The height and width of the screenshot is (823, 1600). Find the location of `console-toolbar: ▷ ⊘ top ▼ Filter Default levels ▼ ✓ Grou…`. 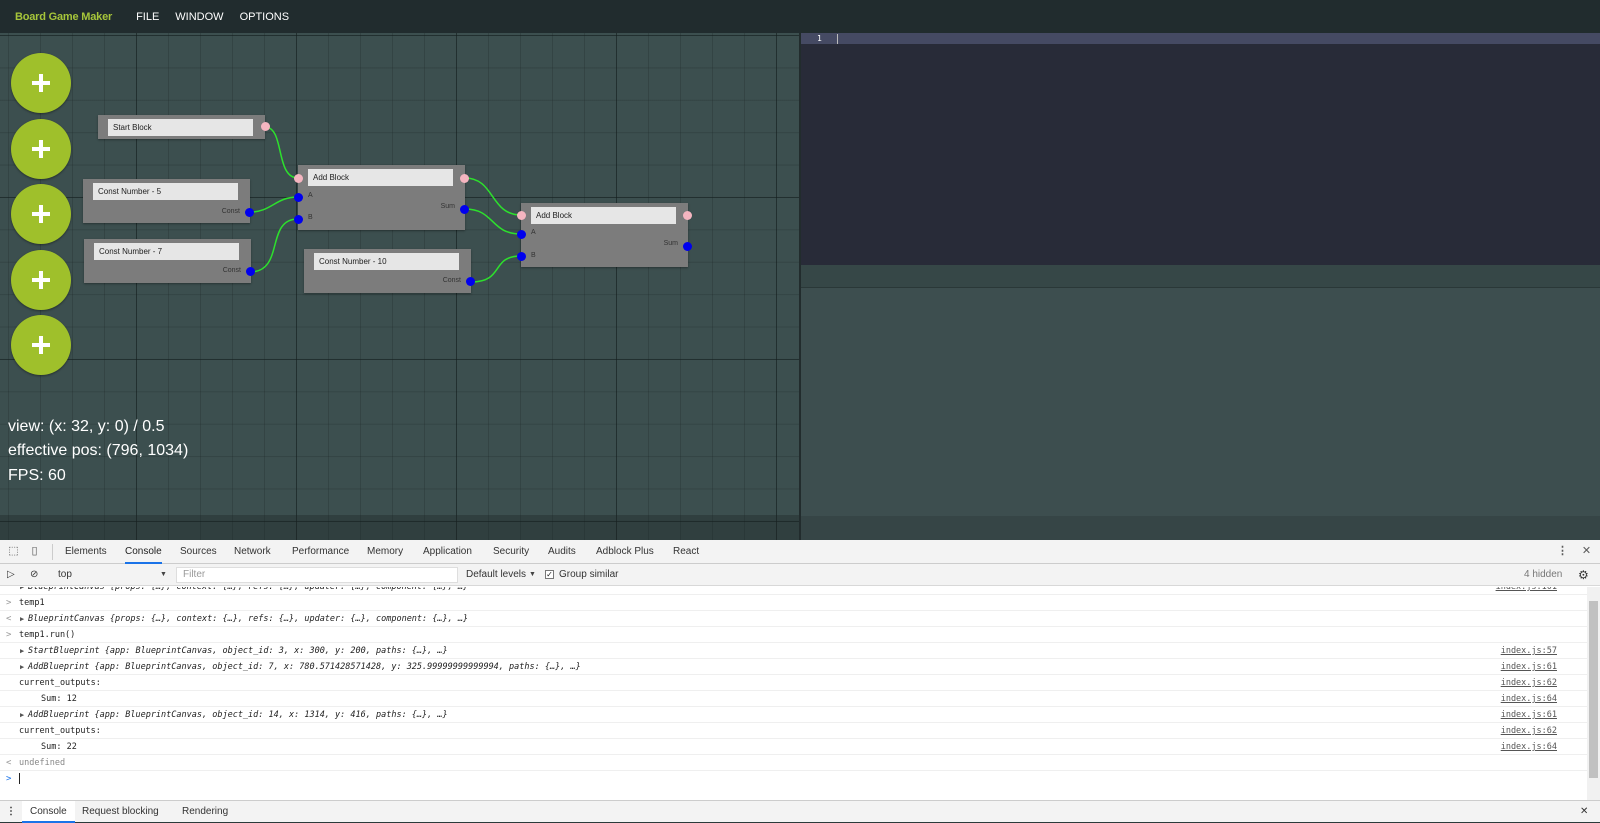

console-toolbar: ▷ ⊘ top ▼ Filter Default levels ▼ ✓ Grou… is located at coordinates (800, 575).